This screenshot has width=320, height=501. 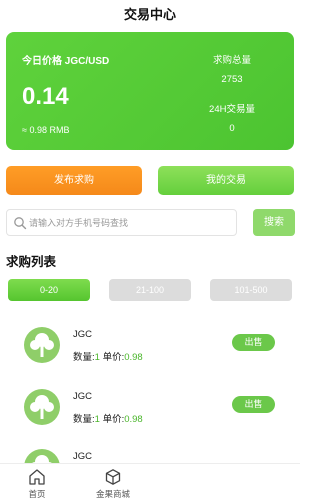 What do you see at coordinates (74, 180) in the screenshot?
I see `publish-request-button: 发布求购` at bounding box center [74, 180].